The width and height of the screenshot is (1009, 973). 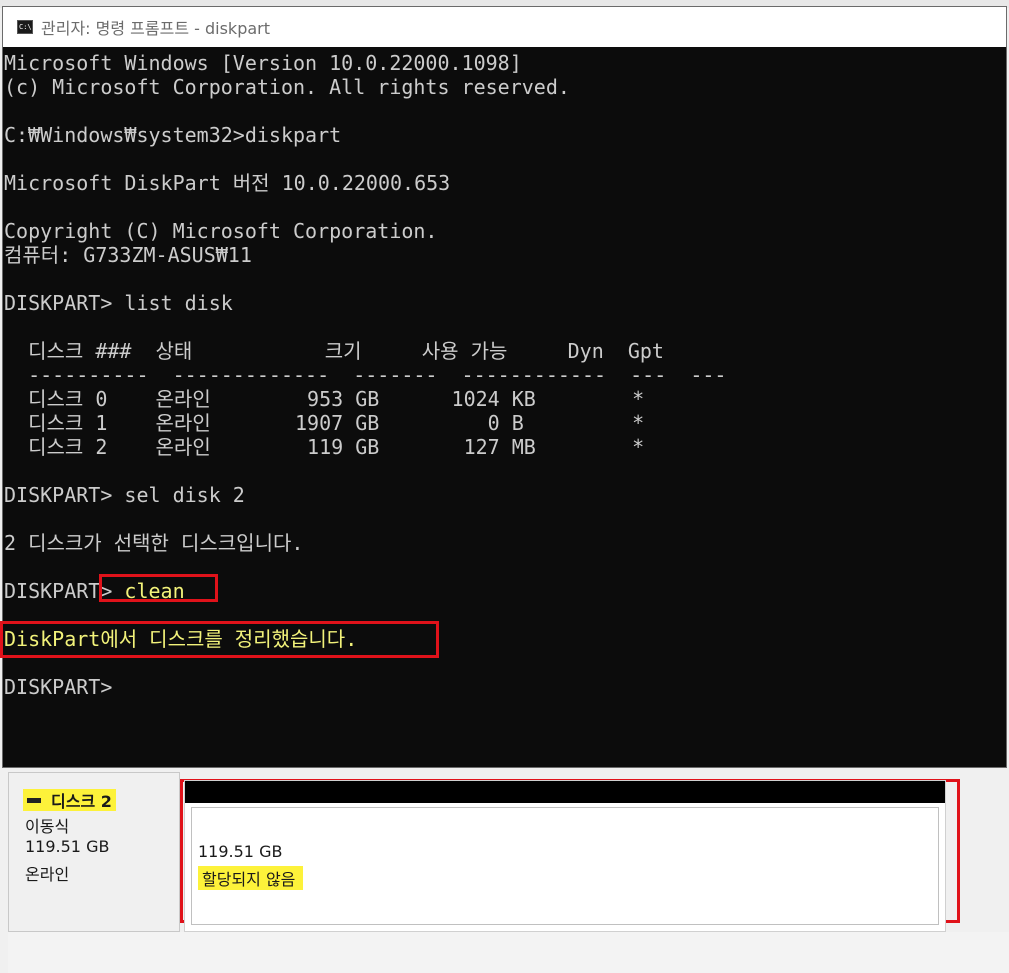 I want to click on unallocated-volume: 119.51 GB 할당되지 않음, so click(x=565, y=856).